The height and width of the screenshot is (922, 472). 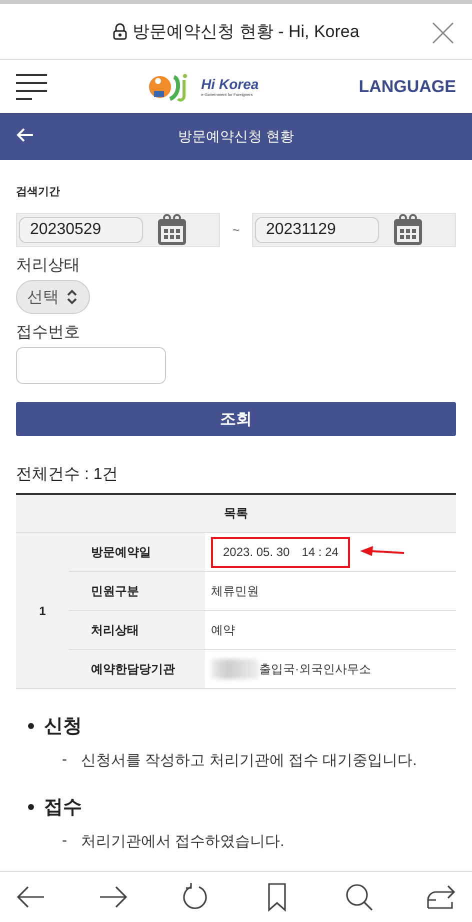 What do you see at coordinates (235, 591) in the screenshot?
I see `field-value: 체류민원` at bounding box center [235, 591].